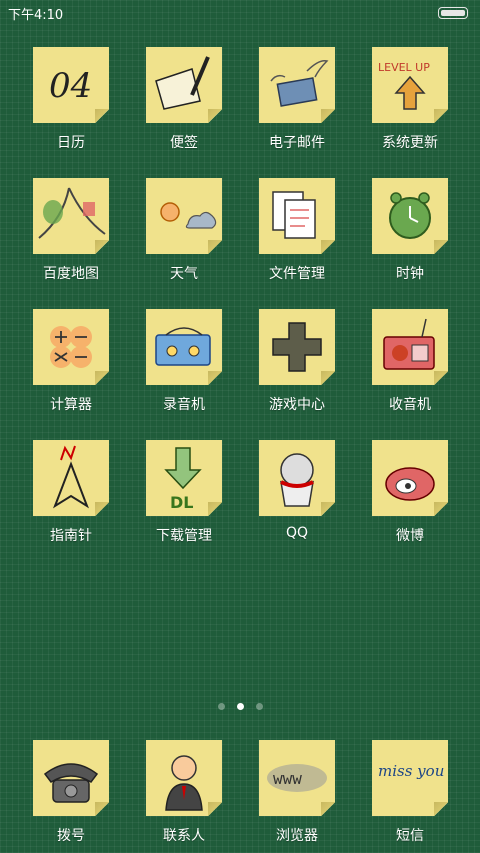 The width and height of the screenshot is (480, 853). I want to click on messages-icon: miss you, so click(410, 778).